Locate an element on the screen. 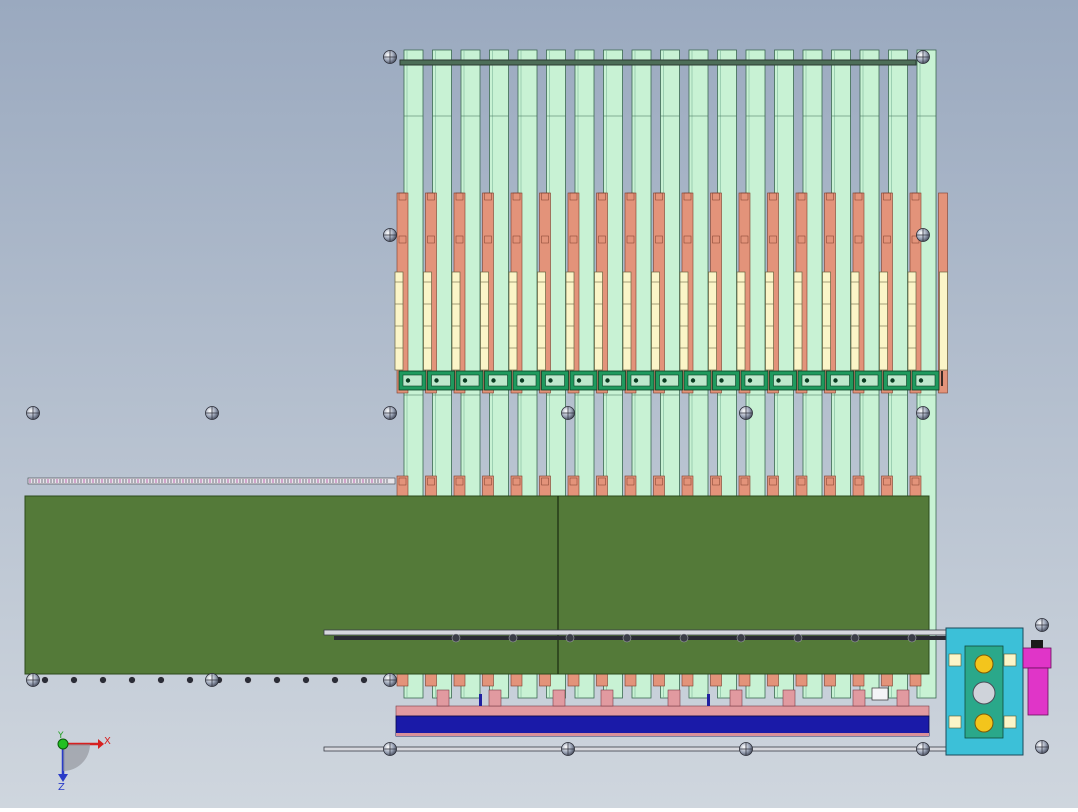 The height and width of the screenshot is (812, 1078). clamp-row is located at coordinates (669, 380).